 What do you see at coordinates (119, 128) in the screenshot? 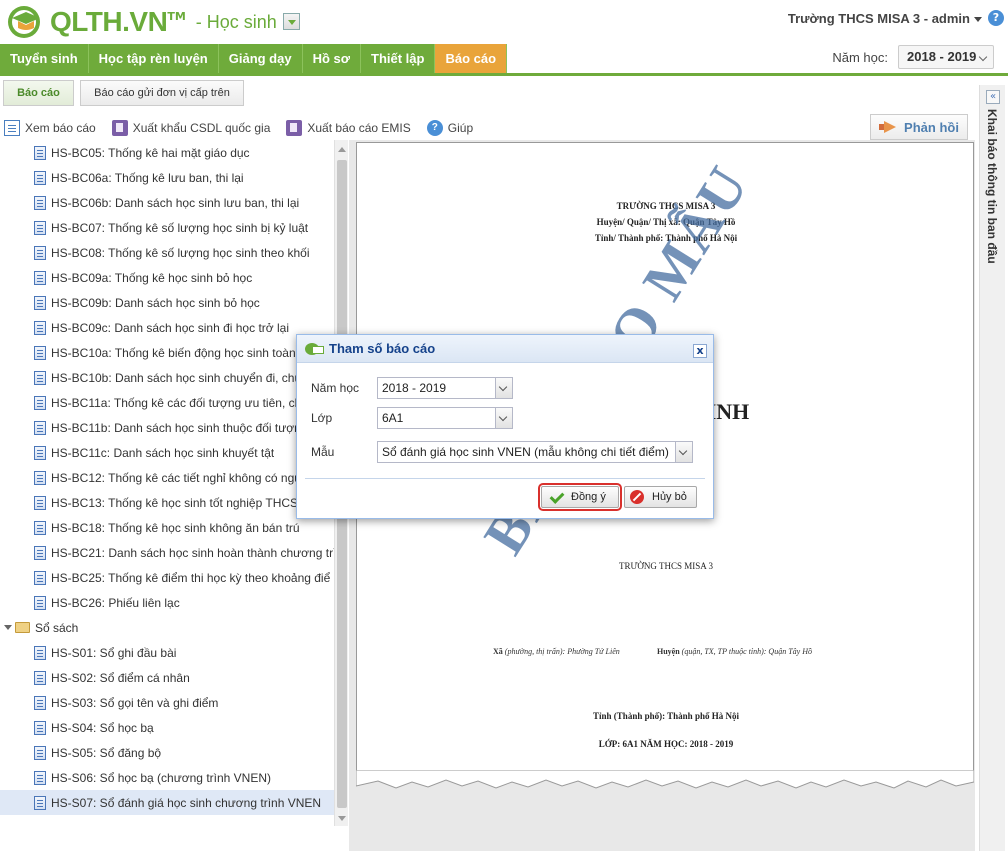
I see `export-icon` at bounding box center [119, 128].